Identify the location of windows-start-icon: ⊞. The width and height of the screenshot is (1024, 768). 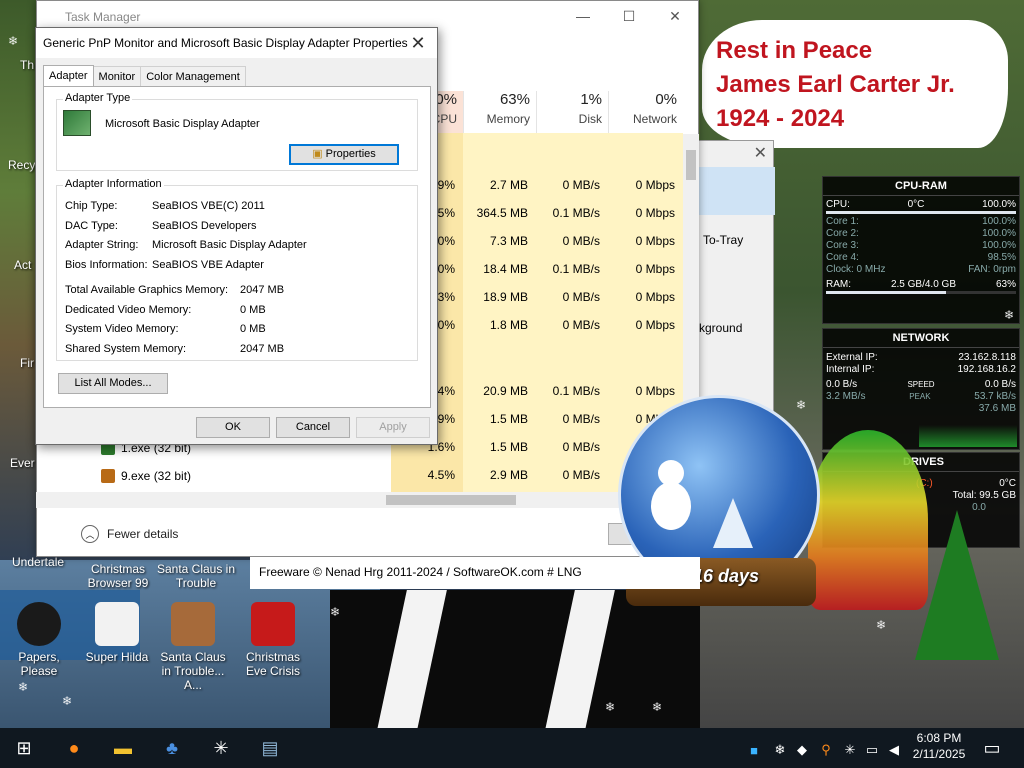
(24, 748).